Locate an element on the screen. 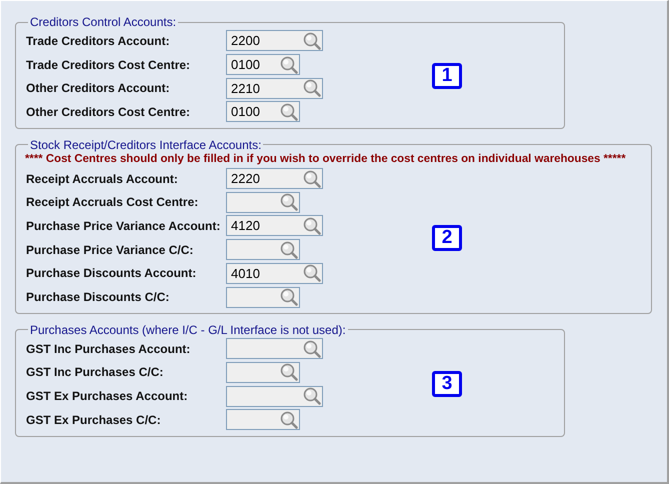 The image size is (669, 484). input-field: 2200 is located at coordinates (274, 41).